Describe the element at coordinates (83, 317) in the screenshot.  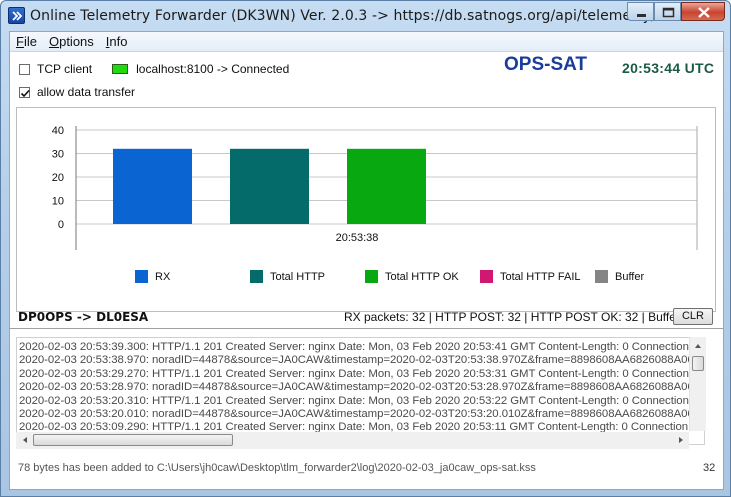
I see `route-label: DP0OPS -> DL0ESA` at that location.